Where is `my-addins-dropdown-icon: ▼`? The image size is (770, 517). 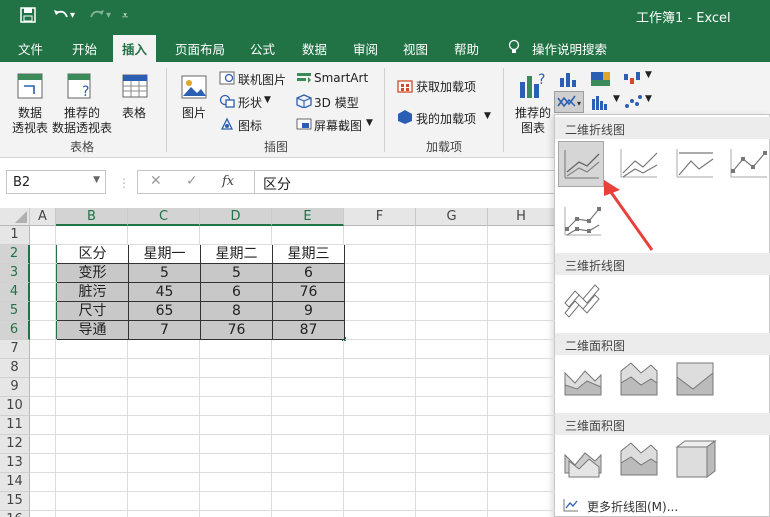
my-addins-dropdown-icon: ▼ is located at coordinates (487, 116).